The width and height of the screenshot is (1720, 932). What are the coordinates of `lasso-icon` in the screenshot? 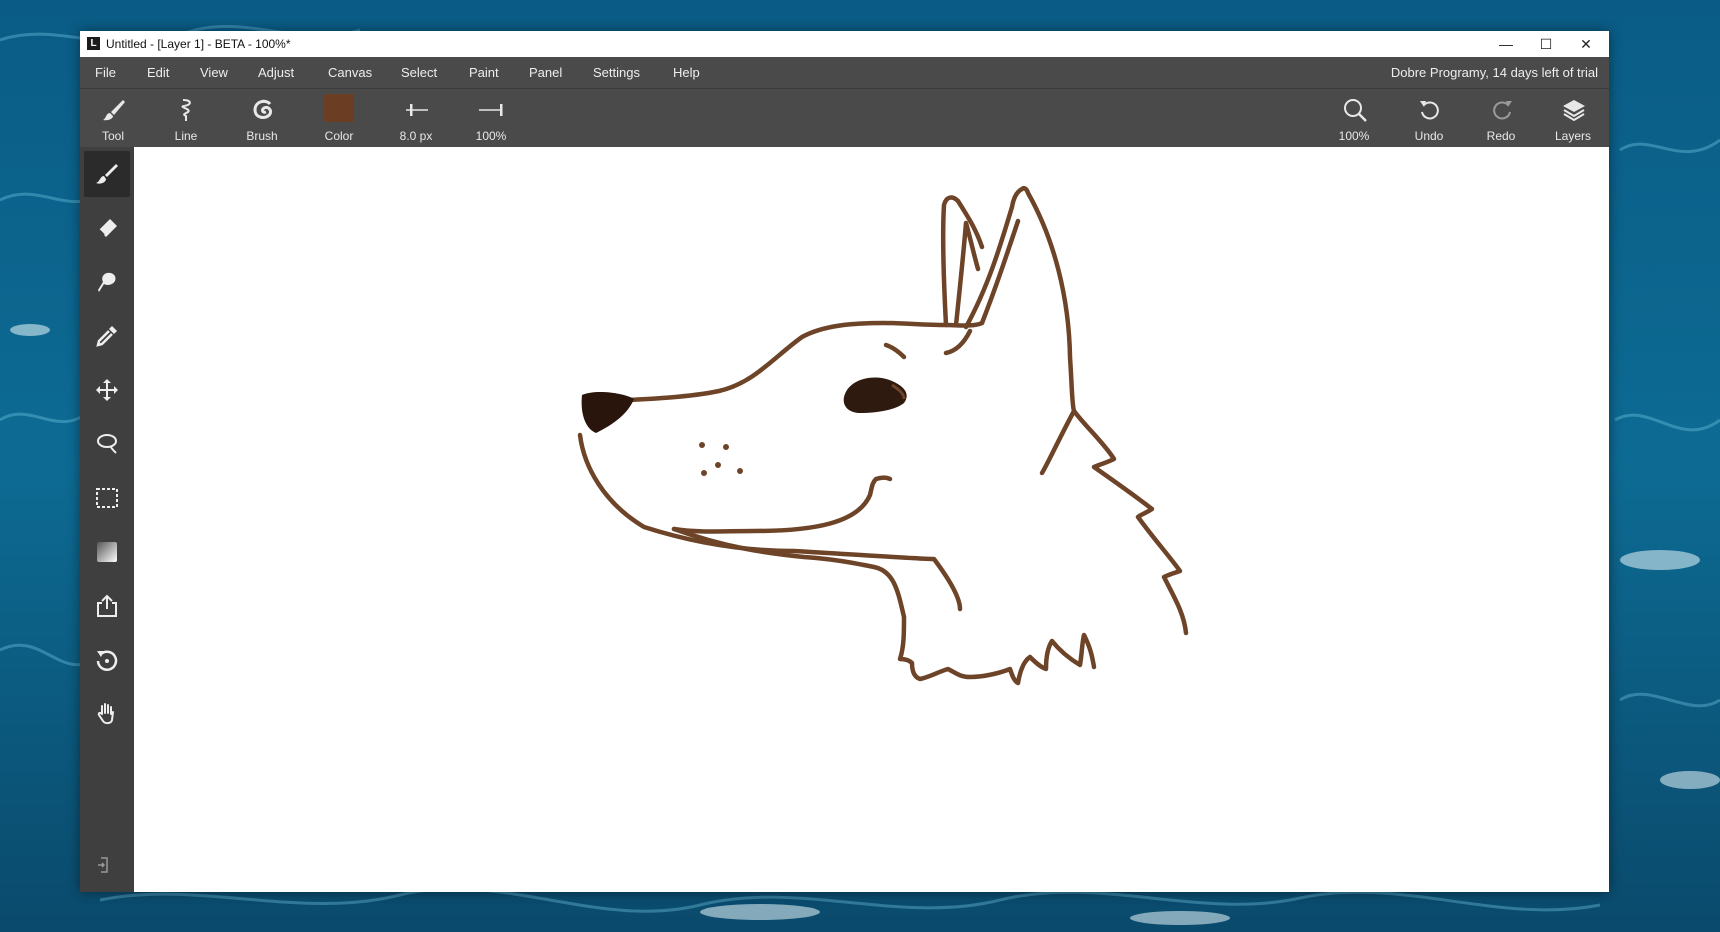 It's located at (107, 444).